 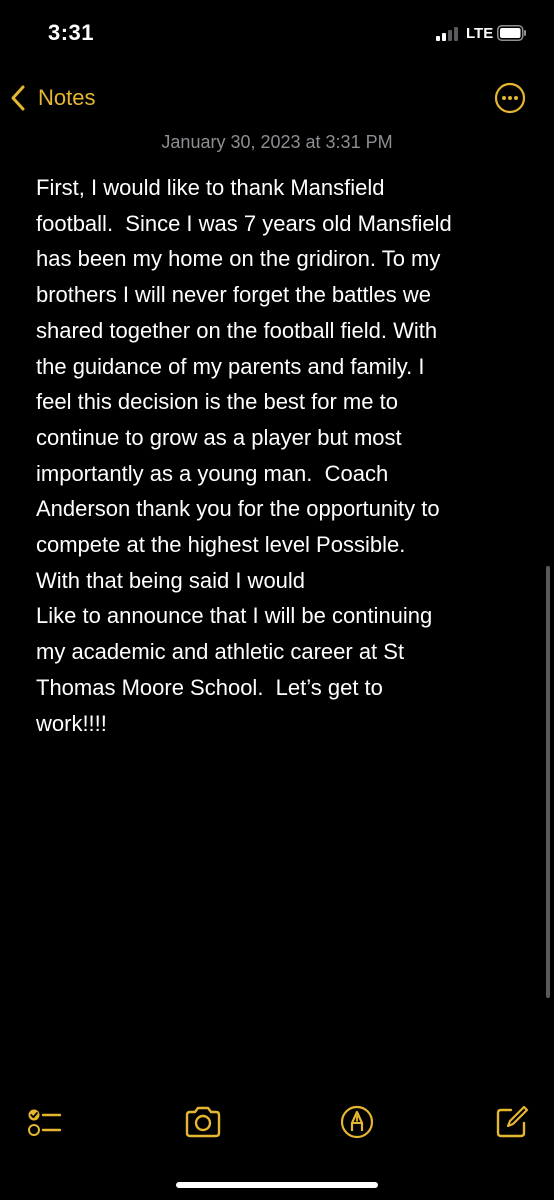 I want to click on compose-icon, so click(x=512, y=1122).